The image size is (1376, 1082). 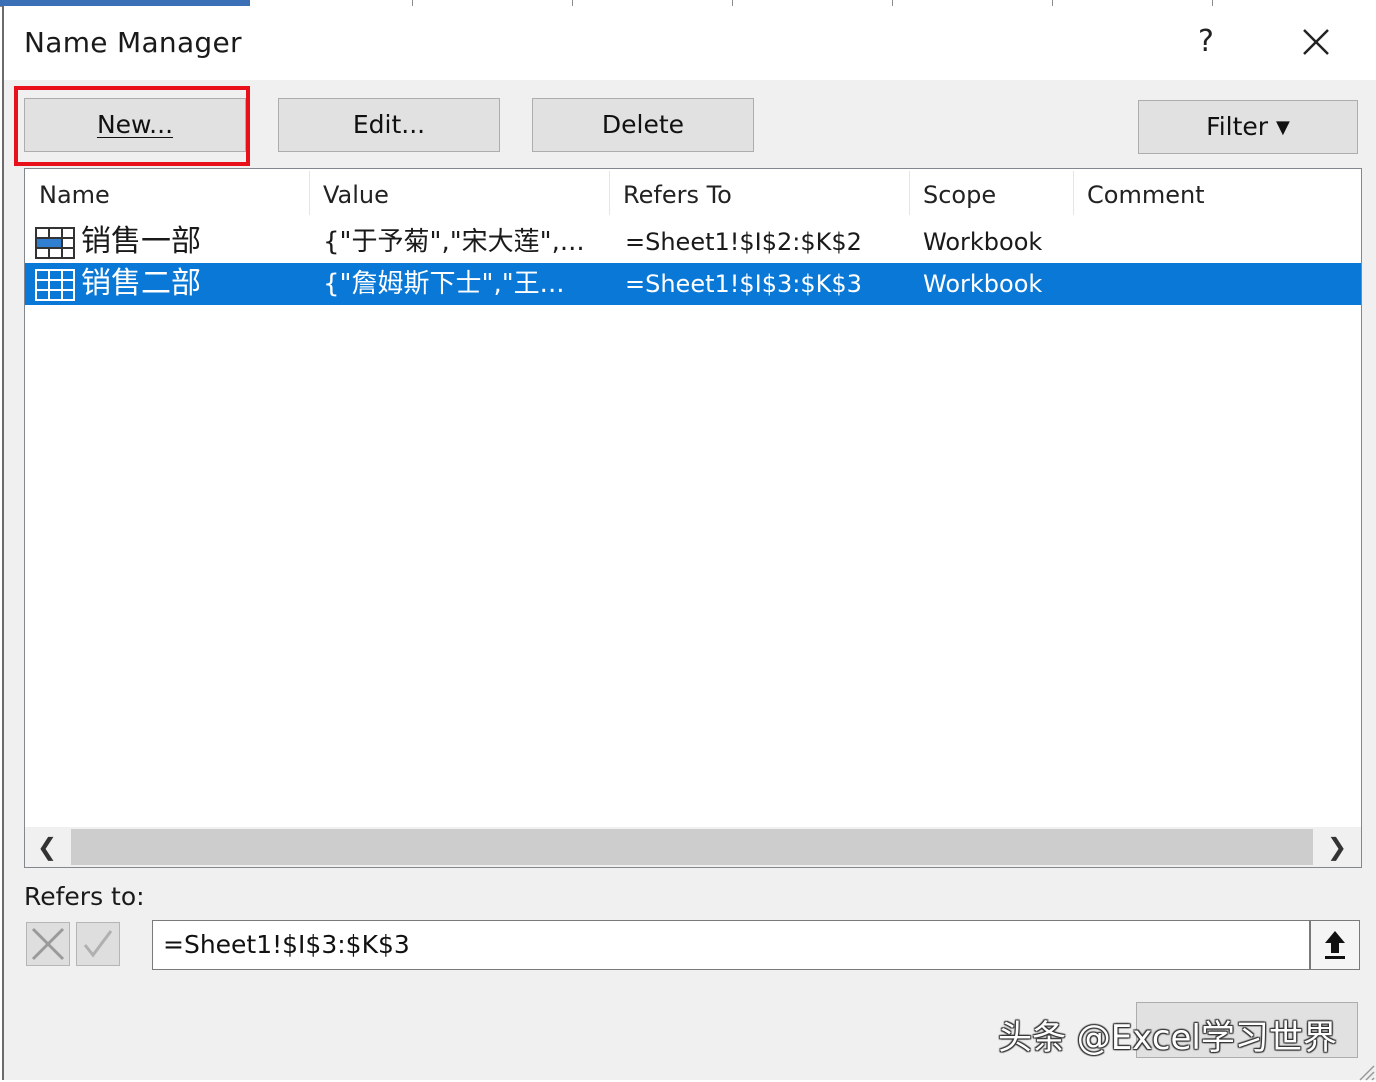 What do you see at coordinates (1206, 42) in the screenshot?
I see `help-button: ?` at bounding box center [1206, 42].